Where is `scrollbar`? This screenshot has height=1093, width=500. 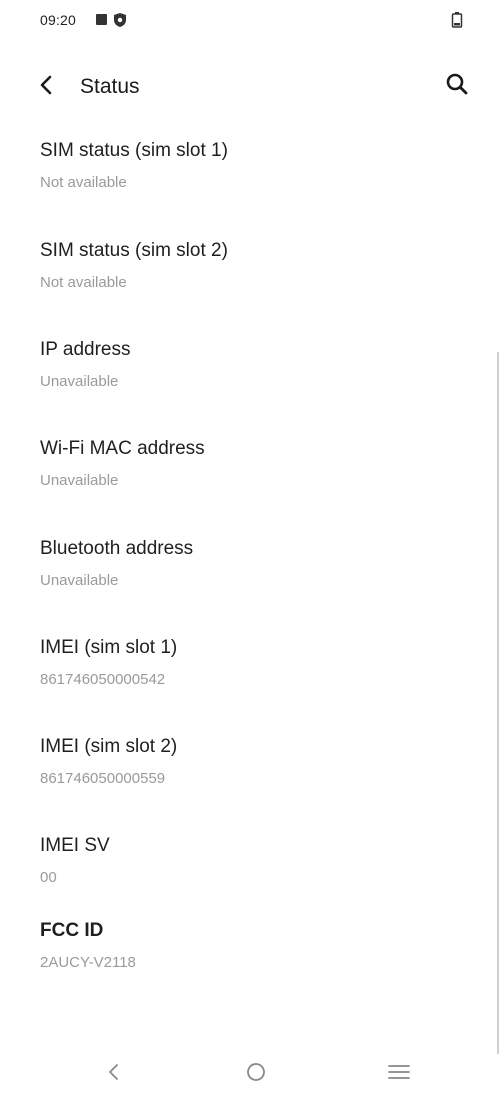 scrollbar is located at coordinates (498, 703).